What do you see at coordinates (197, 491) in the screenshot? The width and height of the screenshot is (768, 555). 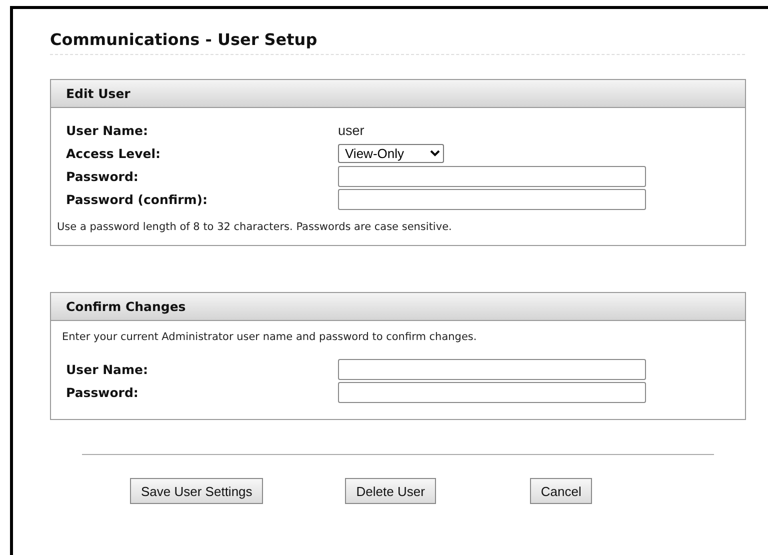 I see `action-button: Save User Settings` at bounding box center [197, 491].